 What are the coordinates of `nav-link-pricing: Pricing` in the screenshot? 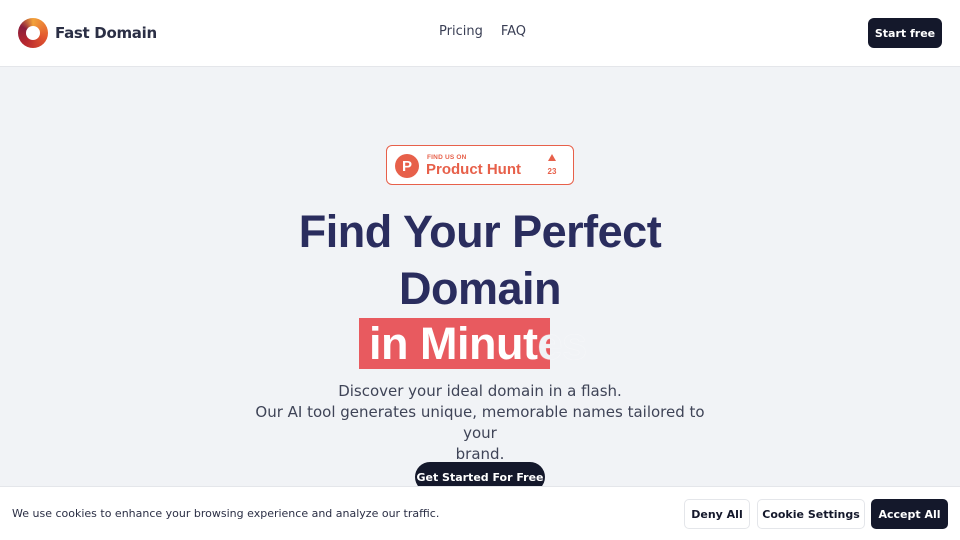 It's located at (461, 31).